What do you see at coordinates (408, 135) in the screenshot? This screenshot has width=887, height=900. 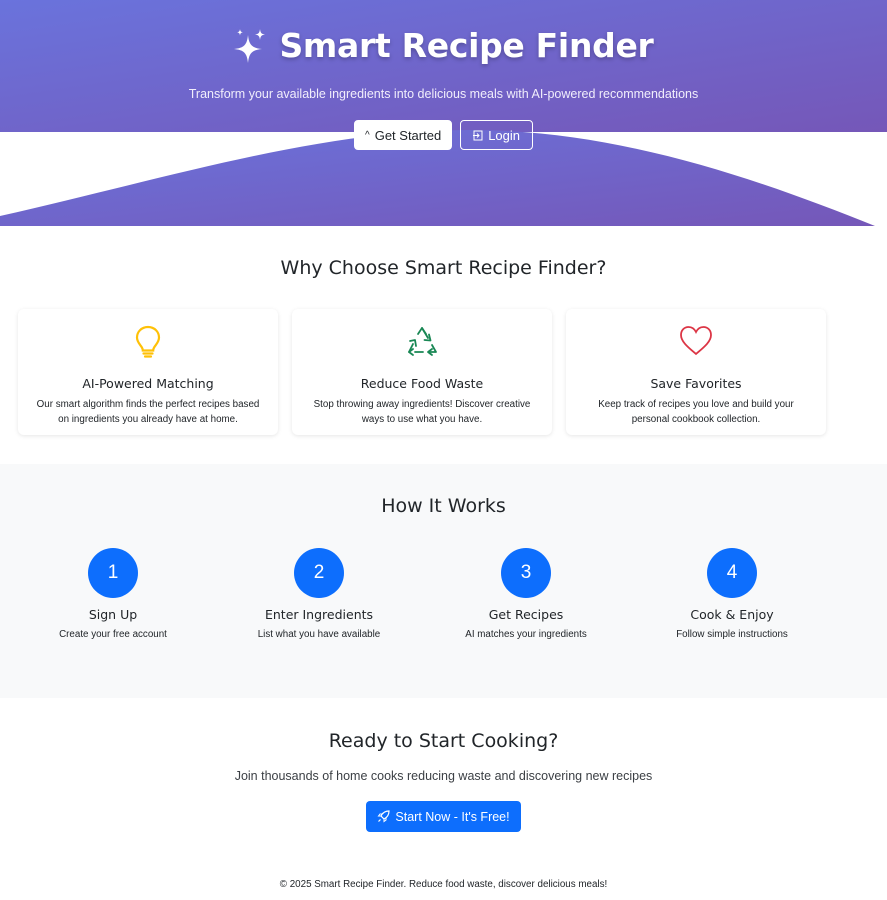 I see `get-started-label: Get Started` at bounding box center [408, 135].